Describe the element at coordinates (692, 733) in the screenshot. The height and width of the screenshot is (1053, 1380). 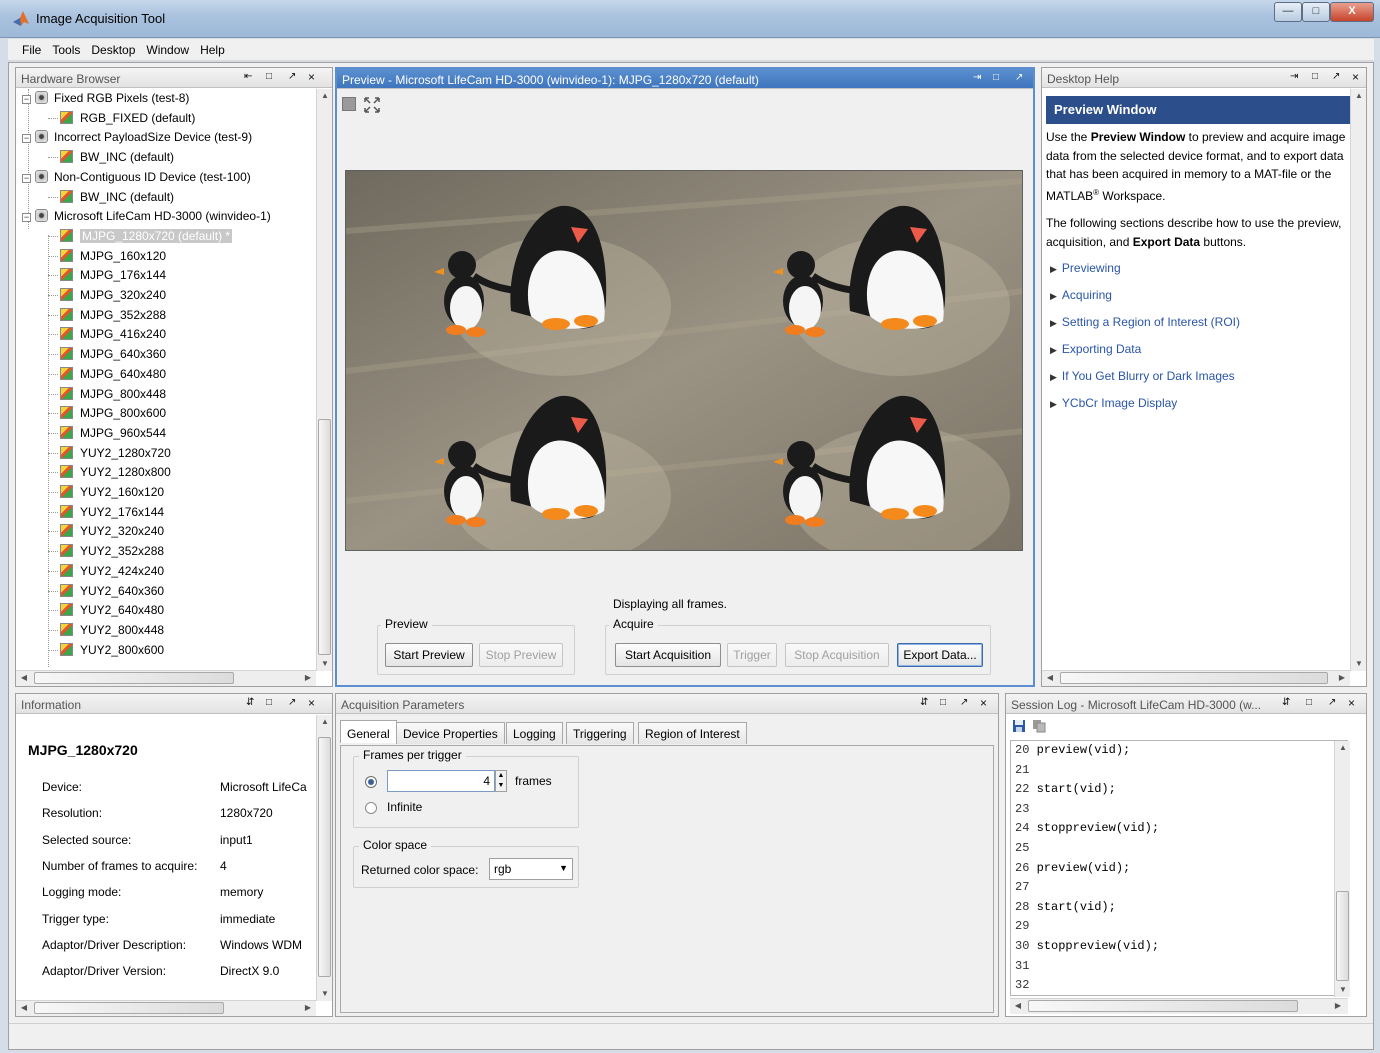
I see `tab-region-of-interest: Region of Interest` at that location.